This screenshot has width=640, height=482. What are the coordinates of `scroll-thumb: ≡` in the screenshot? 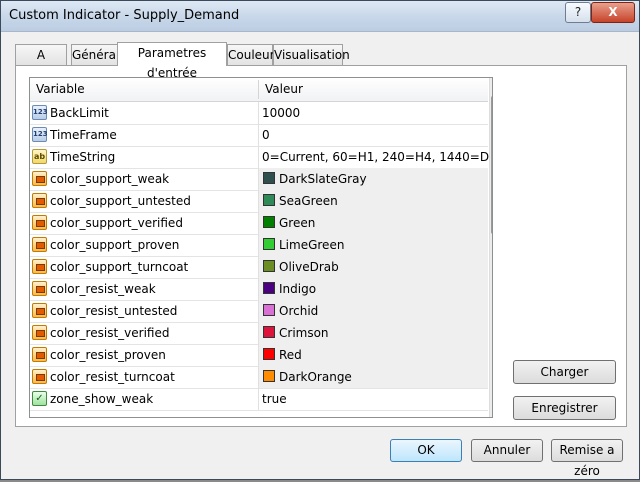 It's located at (491, 165).